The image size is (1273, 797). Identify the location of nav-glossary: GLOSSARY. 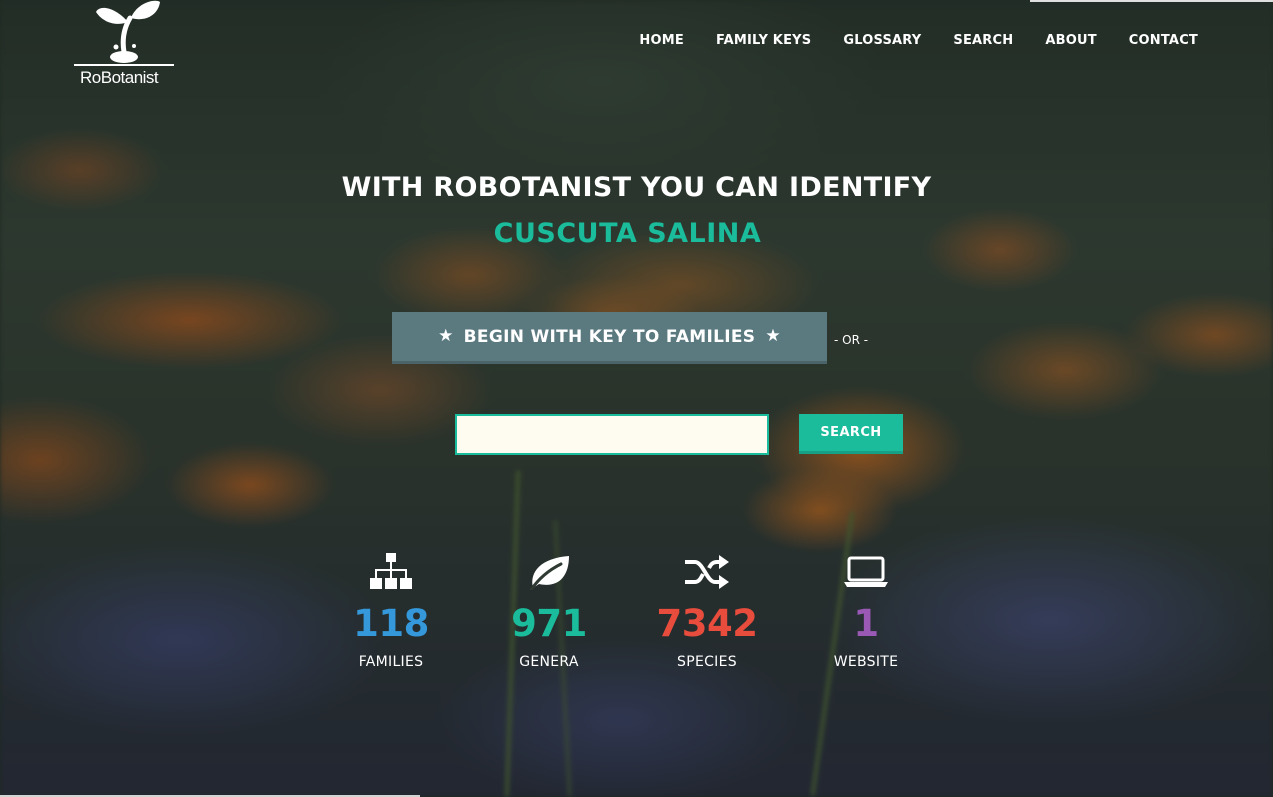
(882, 40).